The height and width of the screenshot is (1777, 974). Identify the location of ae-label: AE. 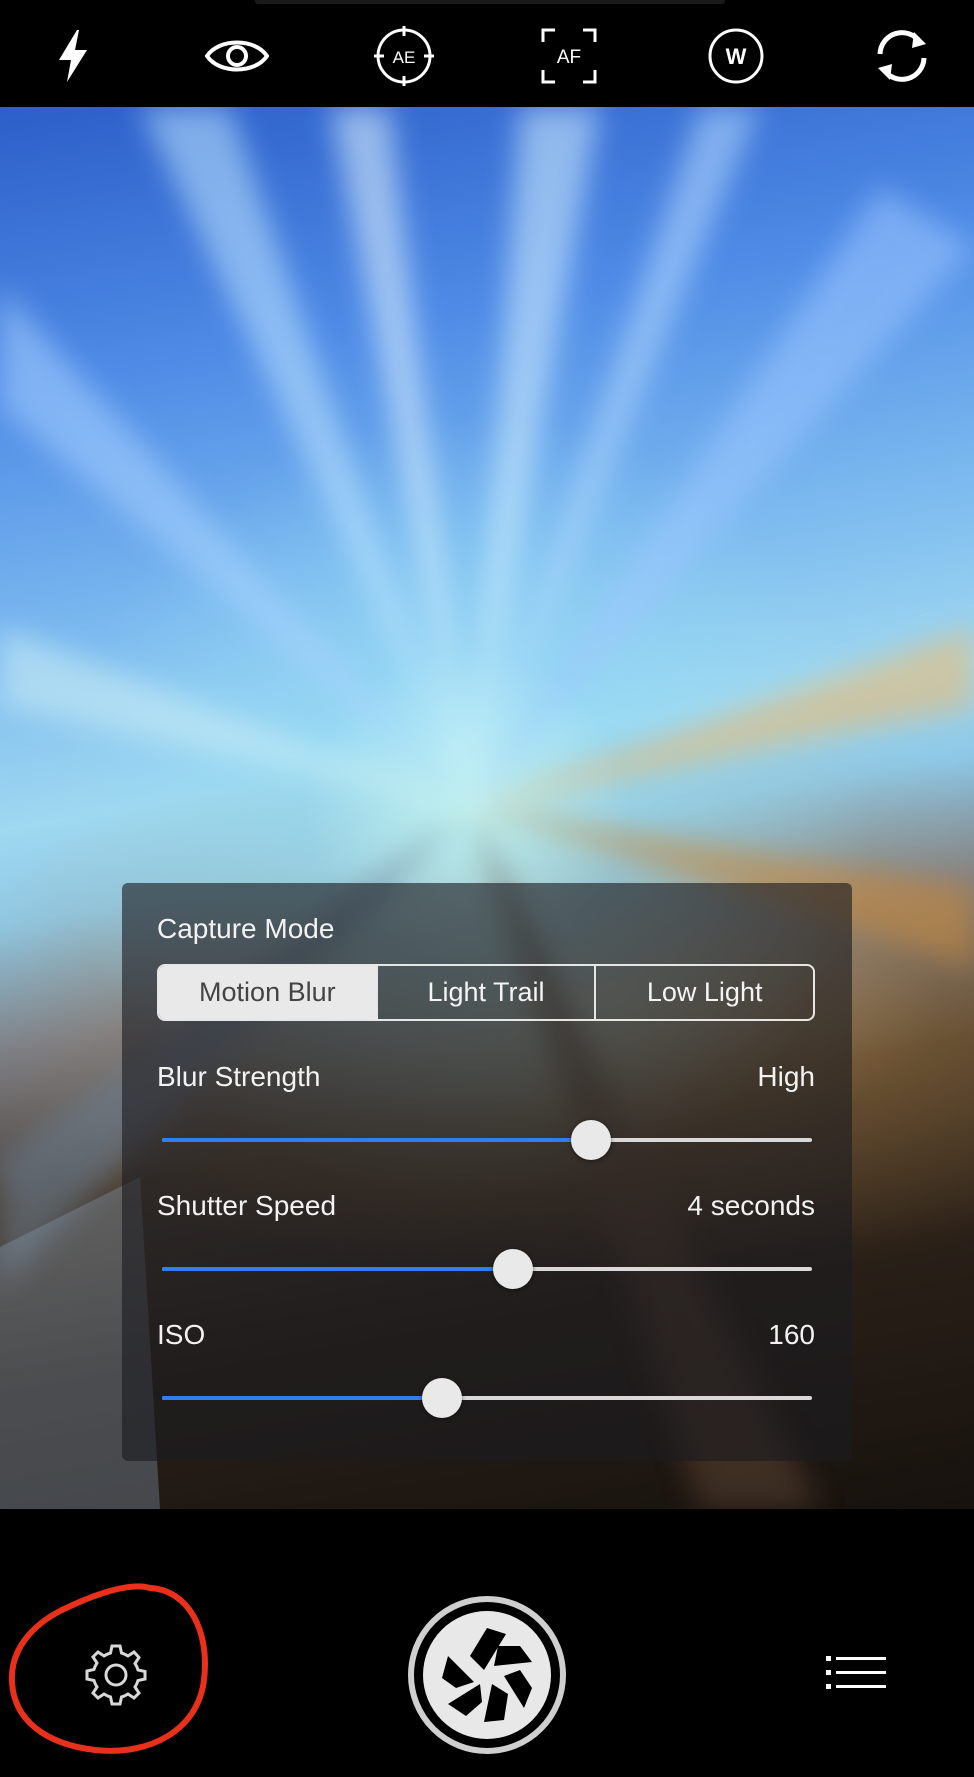
(404, 57).